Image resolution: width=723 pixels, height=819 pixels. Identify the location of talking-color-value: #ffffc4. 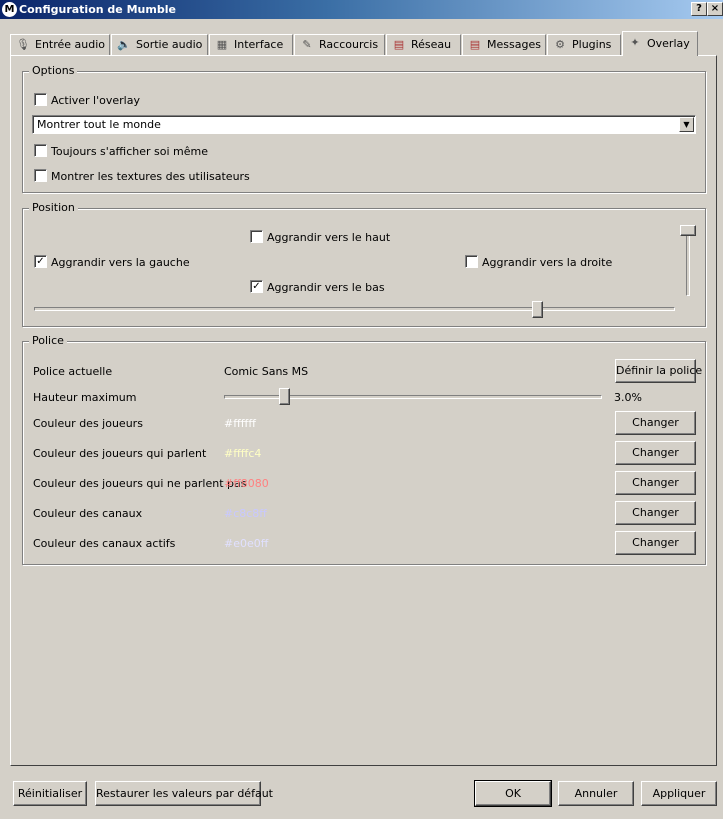
(243, 453).